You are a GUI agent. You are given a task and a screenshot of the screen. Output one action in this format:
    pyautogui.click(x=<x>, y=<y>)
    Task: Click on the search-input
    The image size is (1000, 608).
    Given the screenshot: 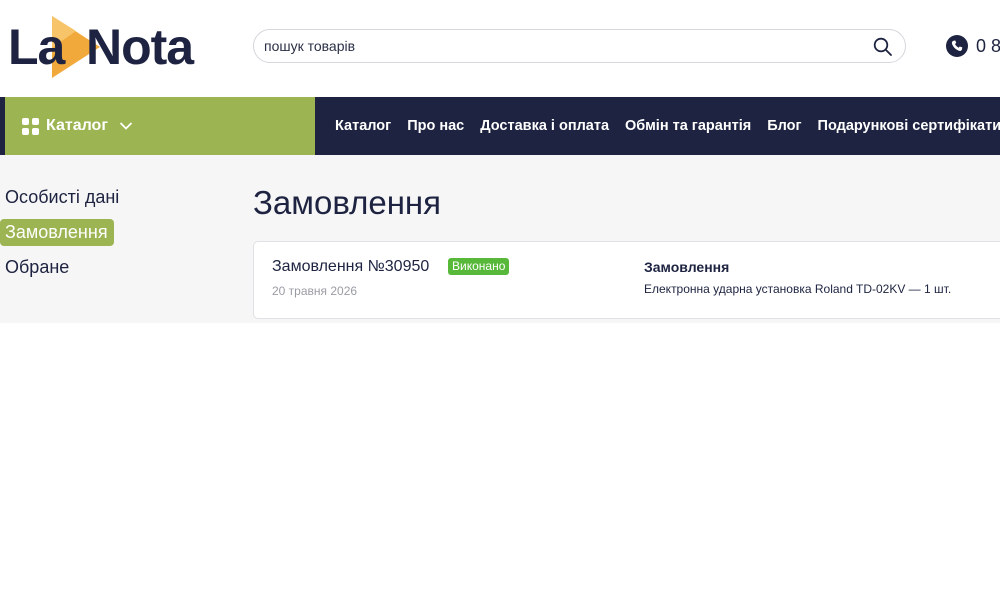 What is the action you would take?
    pyautogui.click(x=559, y=46)
    